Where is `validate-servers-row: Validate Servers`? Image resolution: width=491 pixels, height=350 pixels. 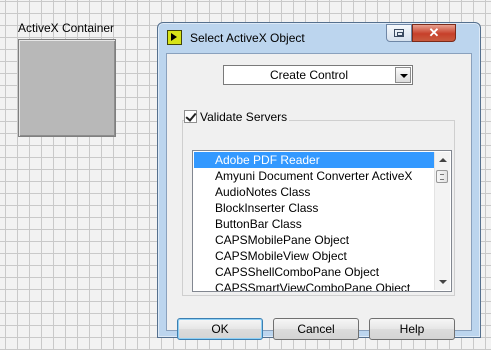
validate-servers-row: Validate Servers is located at coordinates (237, 117).